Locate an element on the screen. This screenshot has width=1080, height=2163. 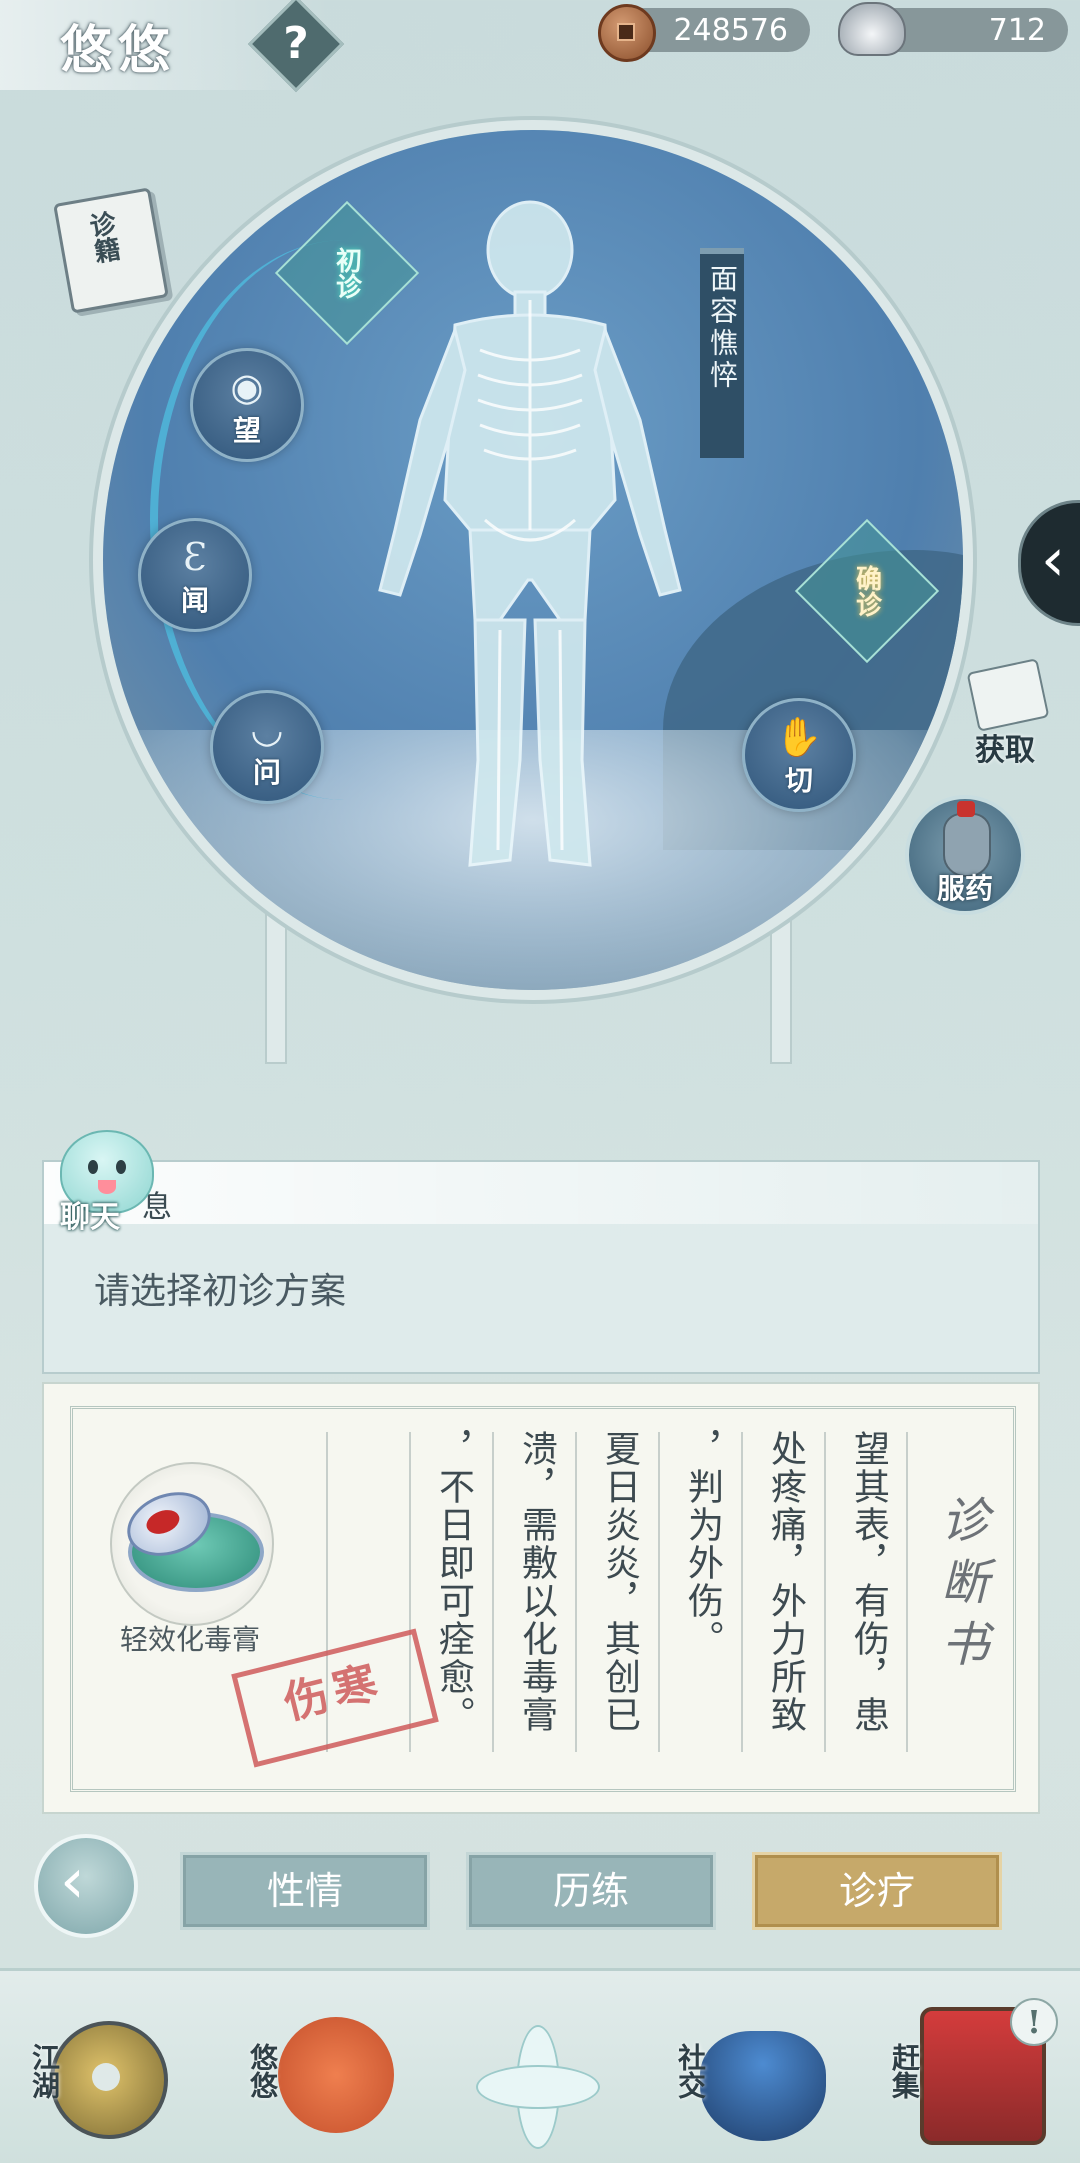
ask-button: ◡ 问 is located at coordinates (267, 747).